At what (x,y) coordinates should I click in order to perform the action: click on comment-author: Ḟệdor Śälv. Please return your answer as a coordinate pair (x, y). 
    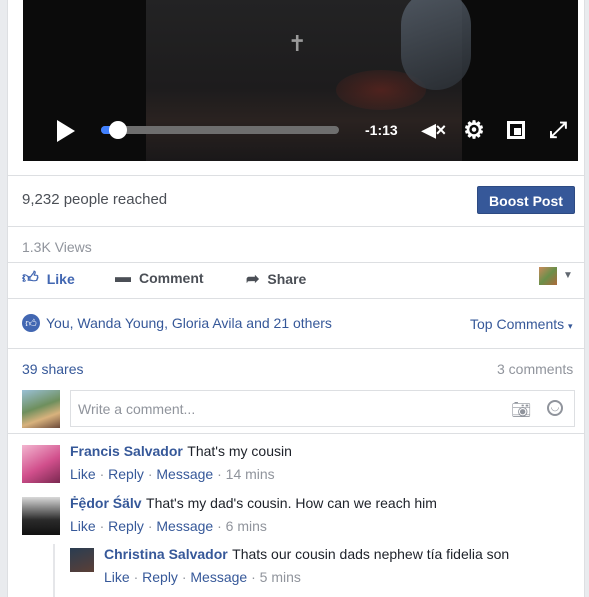
    Looking at the image, I should click on (106, 503).